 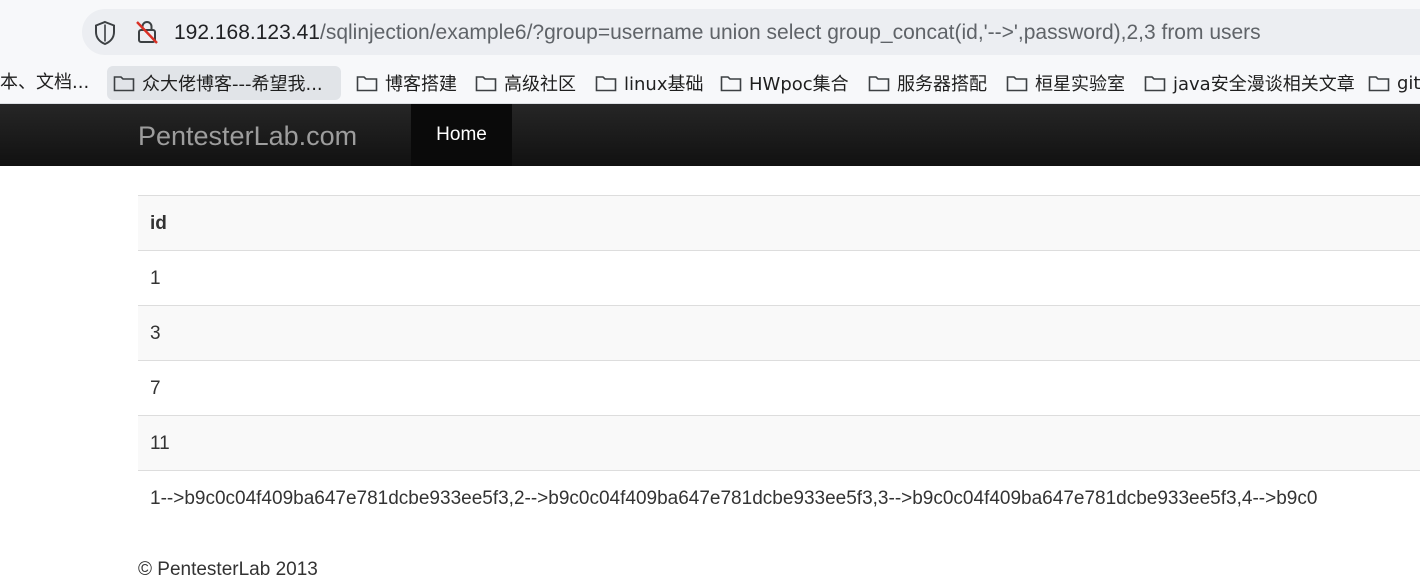 What do you see at coordinates (799, 84) in the screenshot?
I see `bookmark-label: HWpoc集合` at bounding box center [799, 84].